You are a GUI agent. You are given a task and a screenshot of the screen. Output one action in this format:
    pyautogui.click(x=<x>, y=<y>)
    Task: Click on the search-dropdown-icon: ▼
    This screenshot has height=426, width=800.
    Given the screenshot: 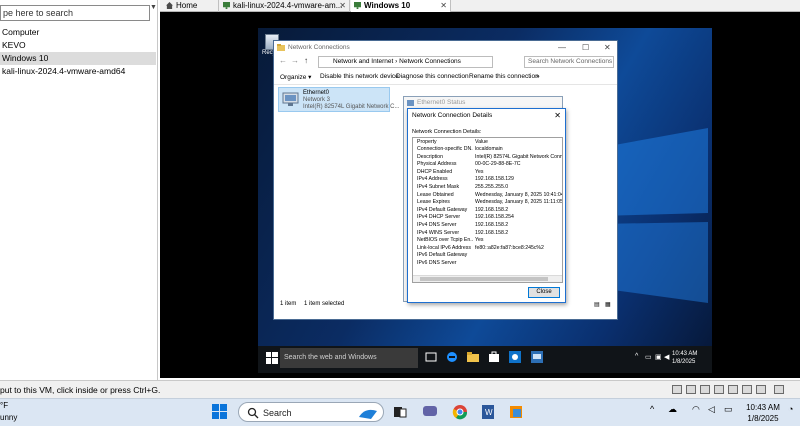 What is the action you would take?
    pyautogui.click(x=154, y=8)
    